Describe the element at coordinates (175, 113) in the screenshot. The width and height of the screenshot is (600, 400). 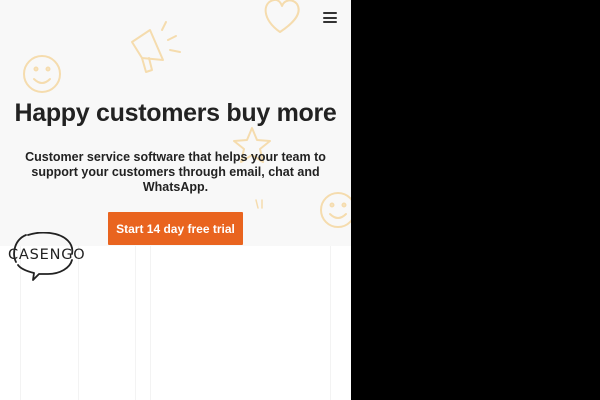
I see `hero-headline: Happy customers buy more` at that location.